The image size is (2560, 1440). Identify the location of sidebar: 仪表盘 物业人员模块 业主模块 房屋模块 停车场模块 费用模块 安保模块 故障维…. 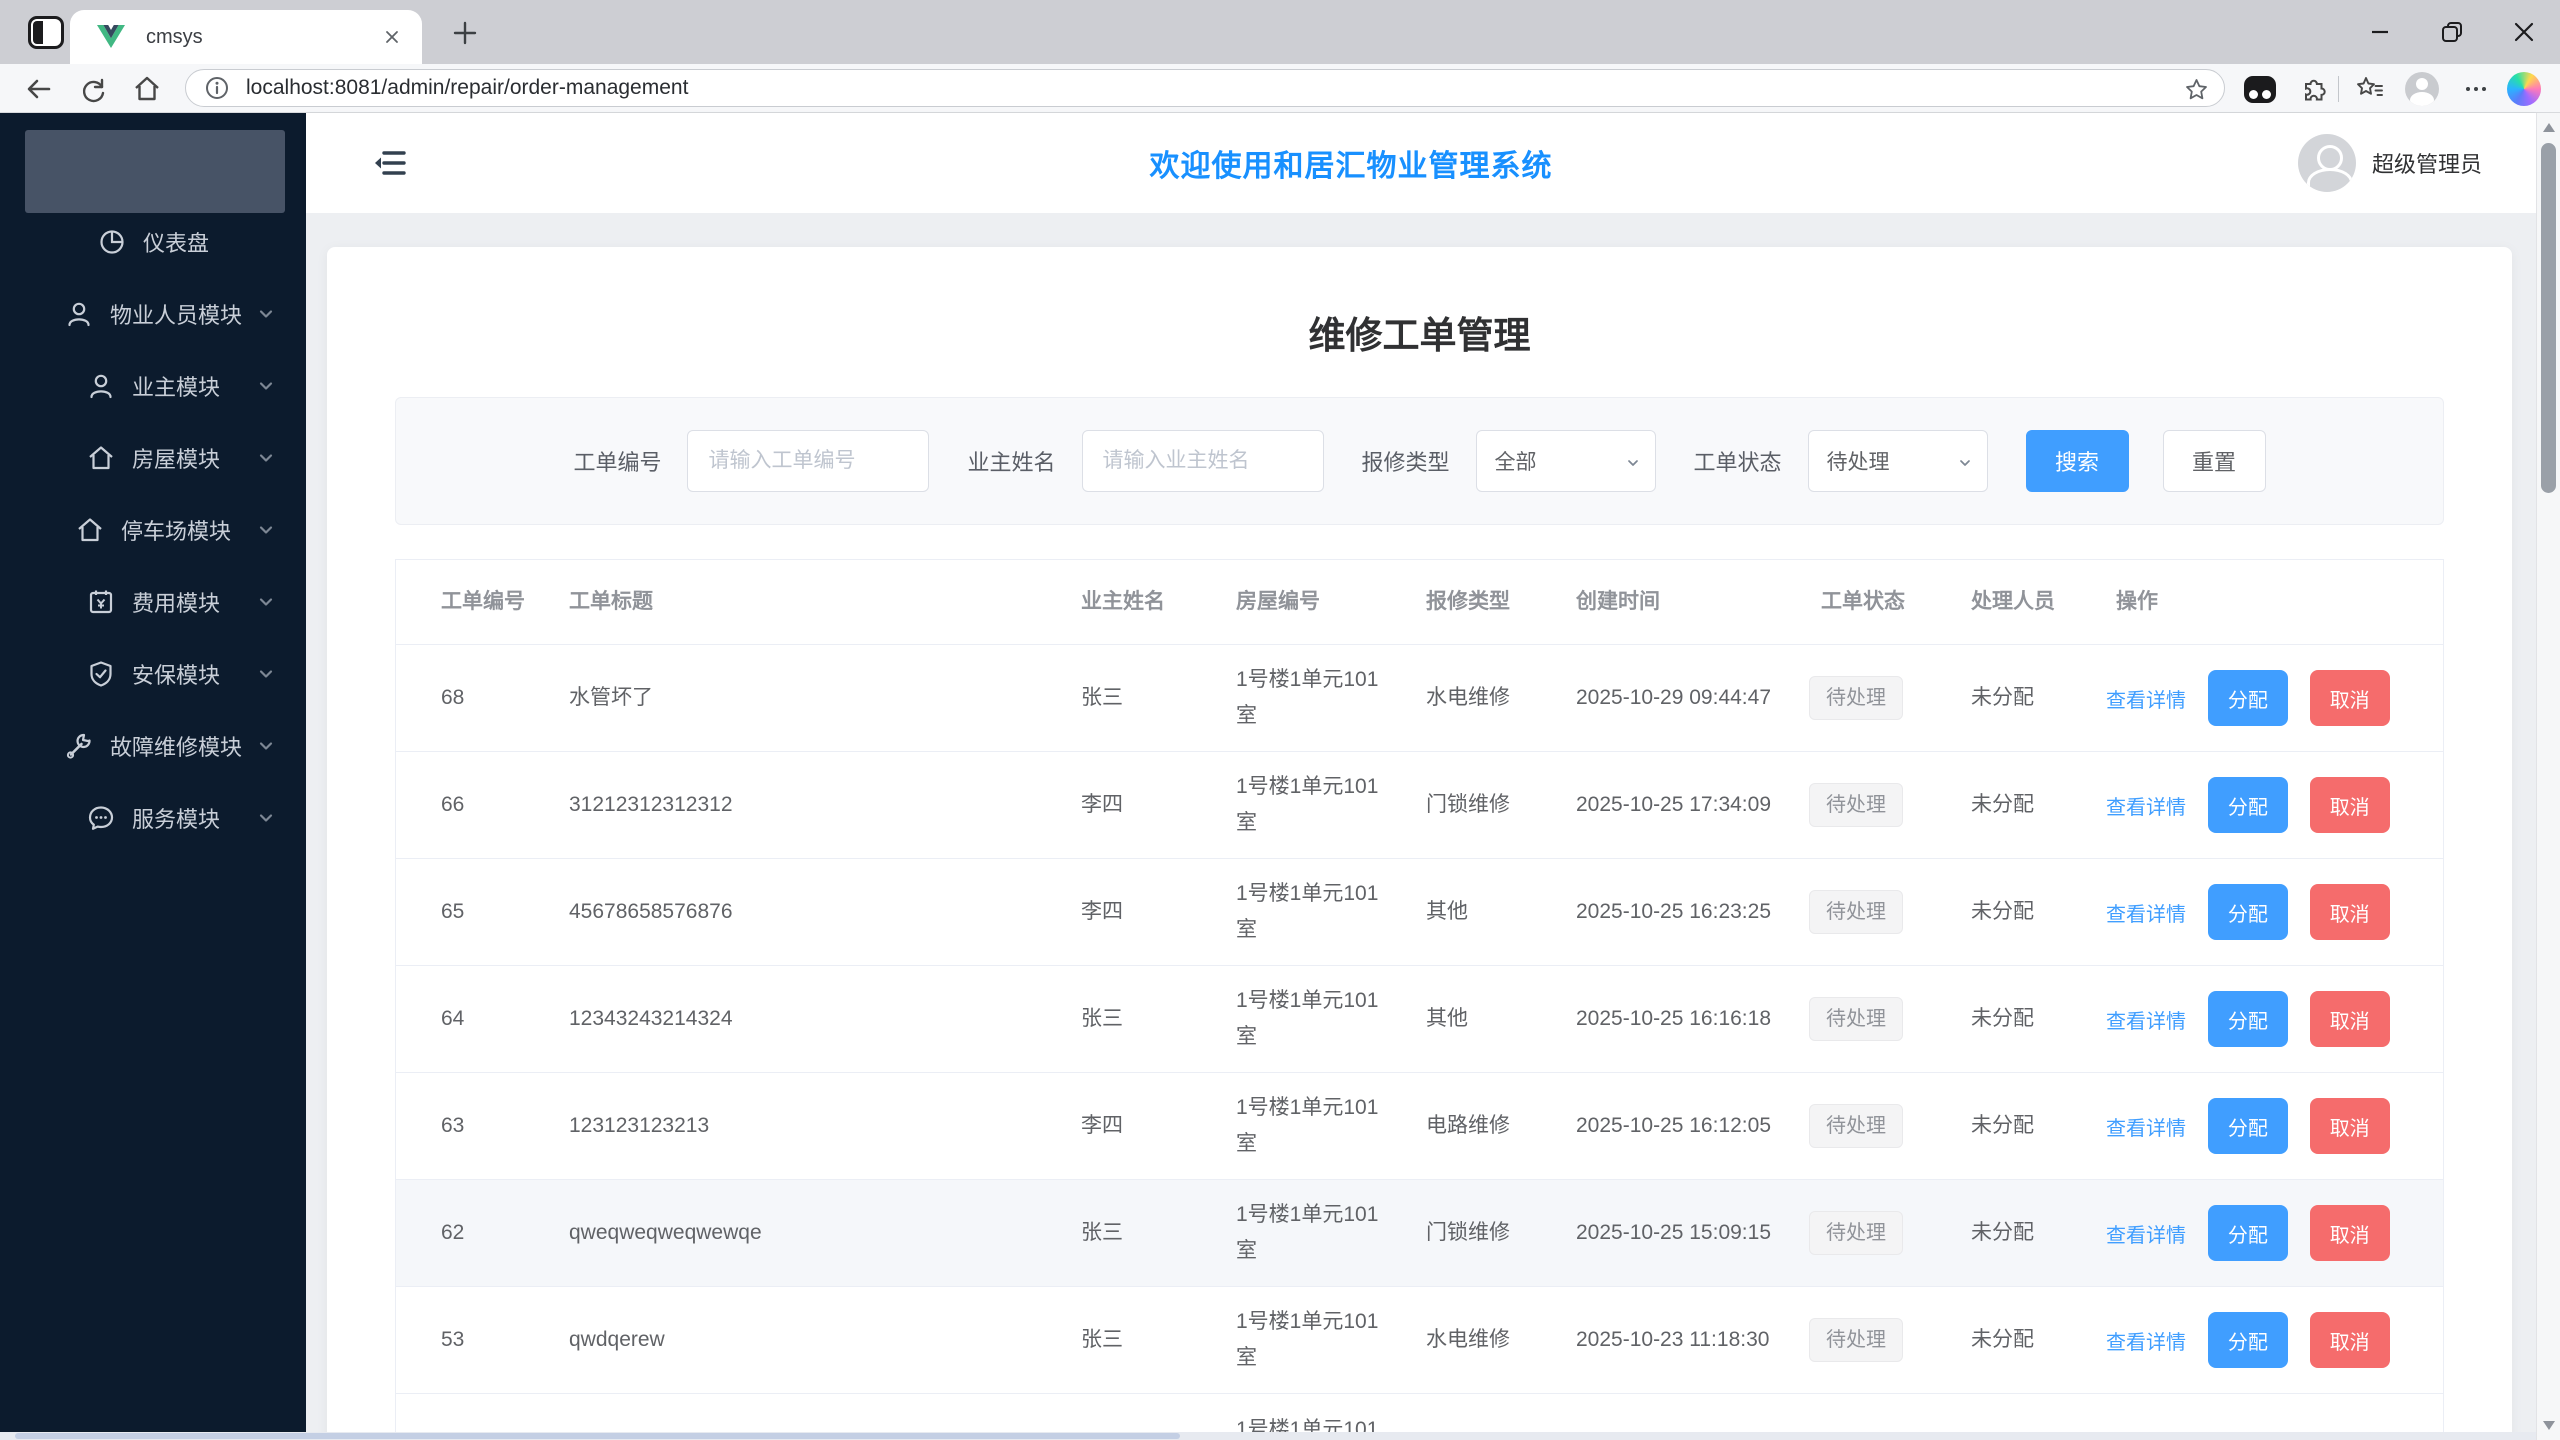
(153, 772).